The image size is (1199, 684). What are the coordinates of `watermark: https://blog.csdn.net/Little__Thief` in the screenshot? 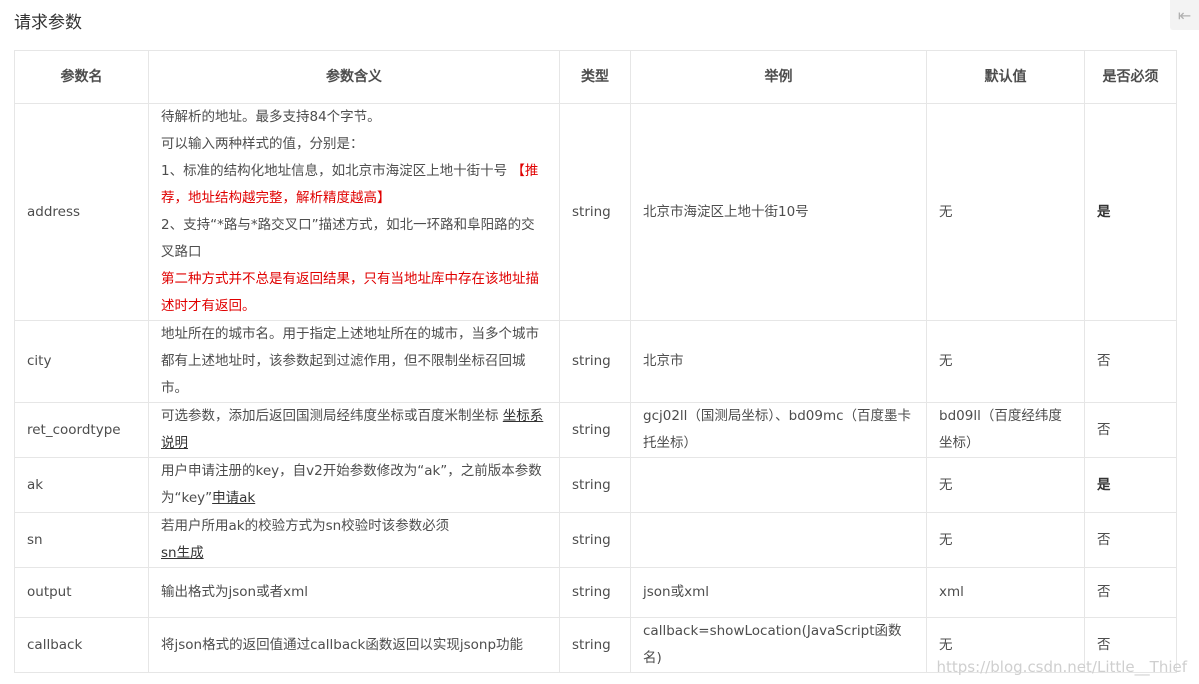 It's located at (1061, 667).